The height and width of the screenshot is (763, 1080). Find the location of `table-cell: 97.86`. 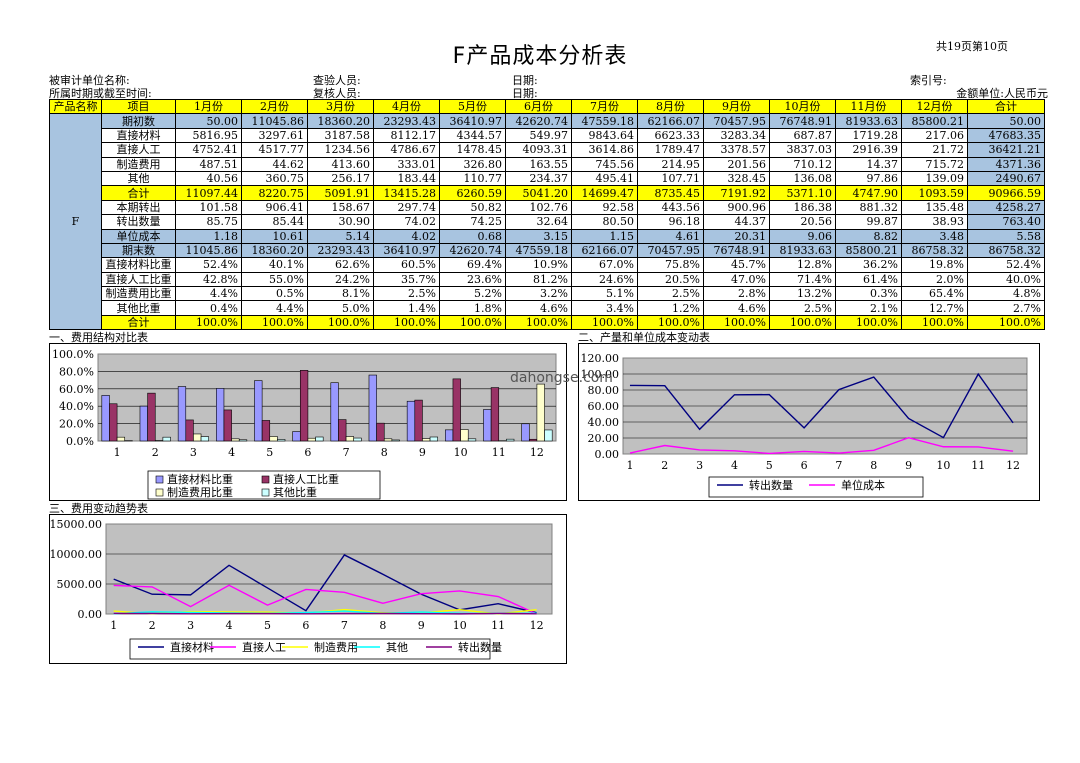

table-cell: 97.86 is located at coordinates (868, 178).